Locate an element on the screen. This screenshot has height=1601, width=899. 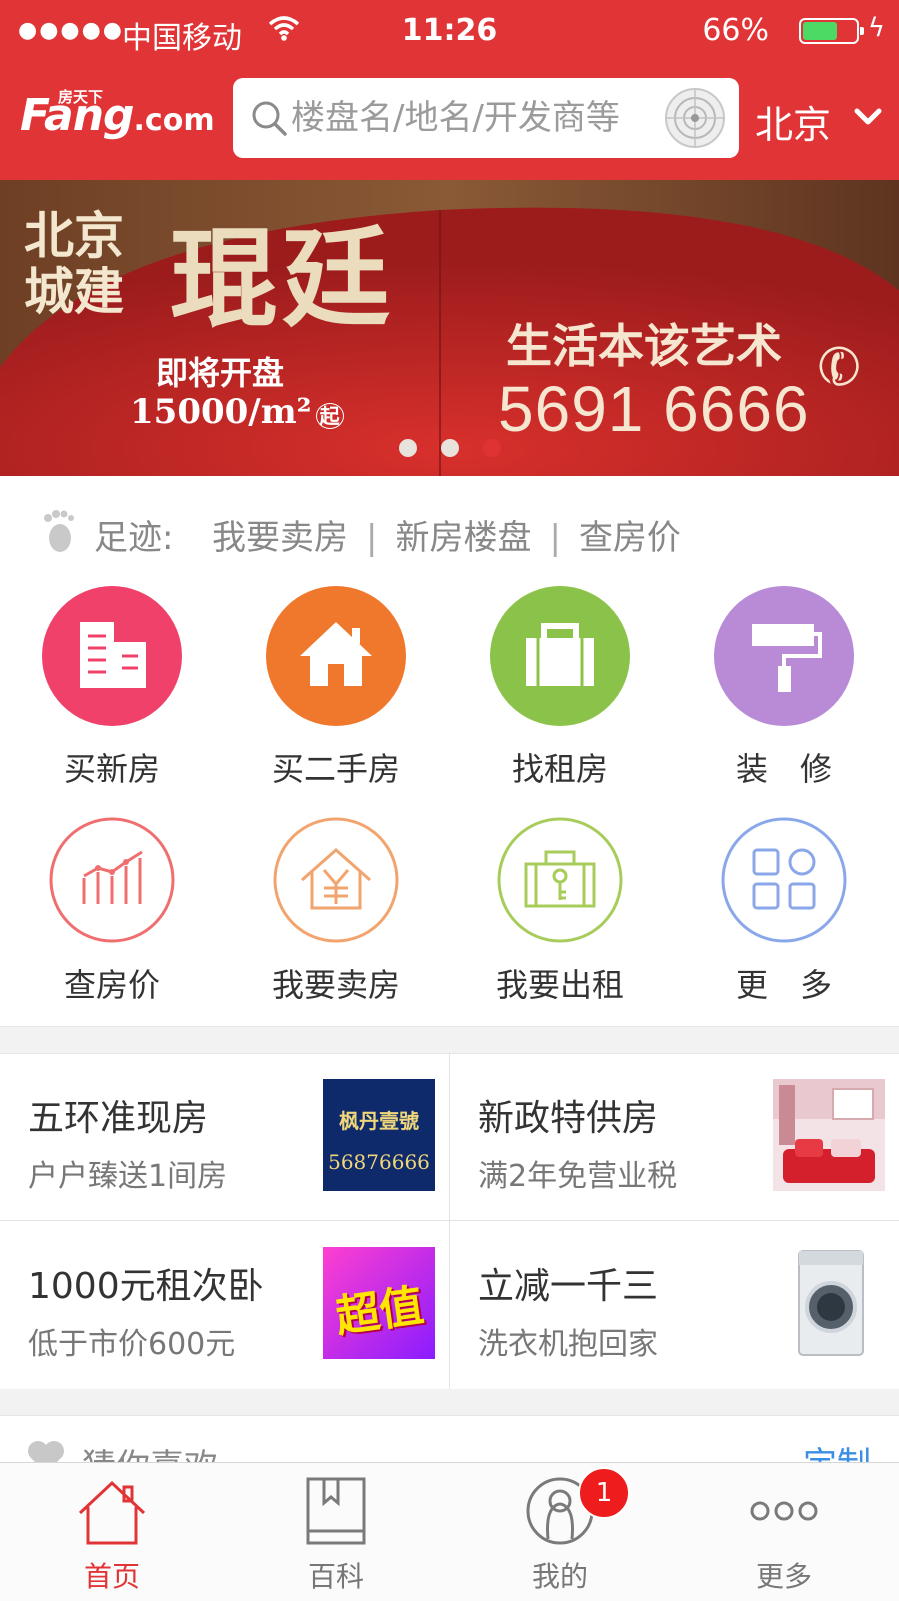
status-bar: ●●●●● 中国移动 11:26 66% ϟ is located at coordinates (449, 31).